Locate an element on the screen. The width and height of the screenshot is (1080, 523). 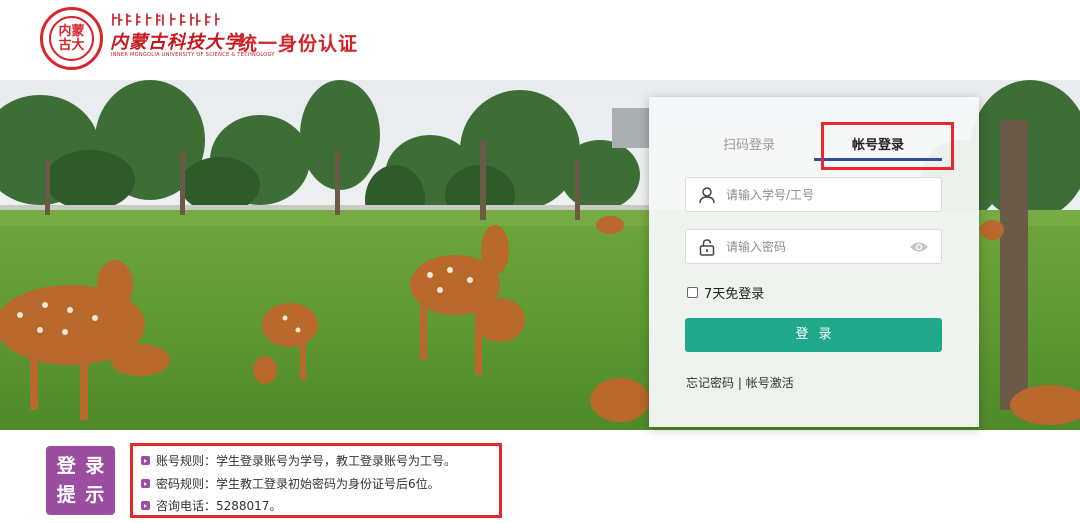
login-tips-logo: 登 录 提 示 is located at coordinates (80, 480).